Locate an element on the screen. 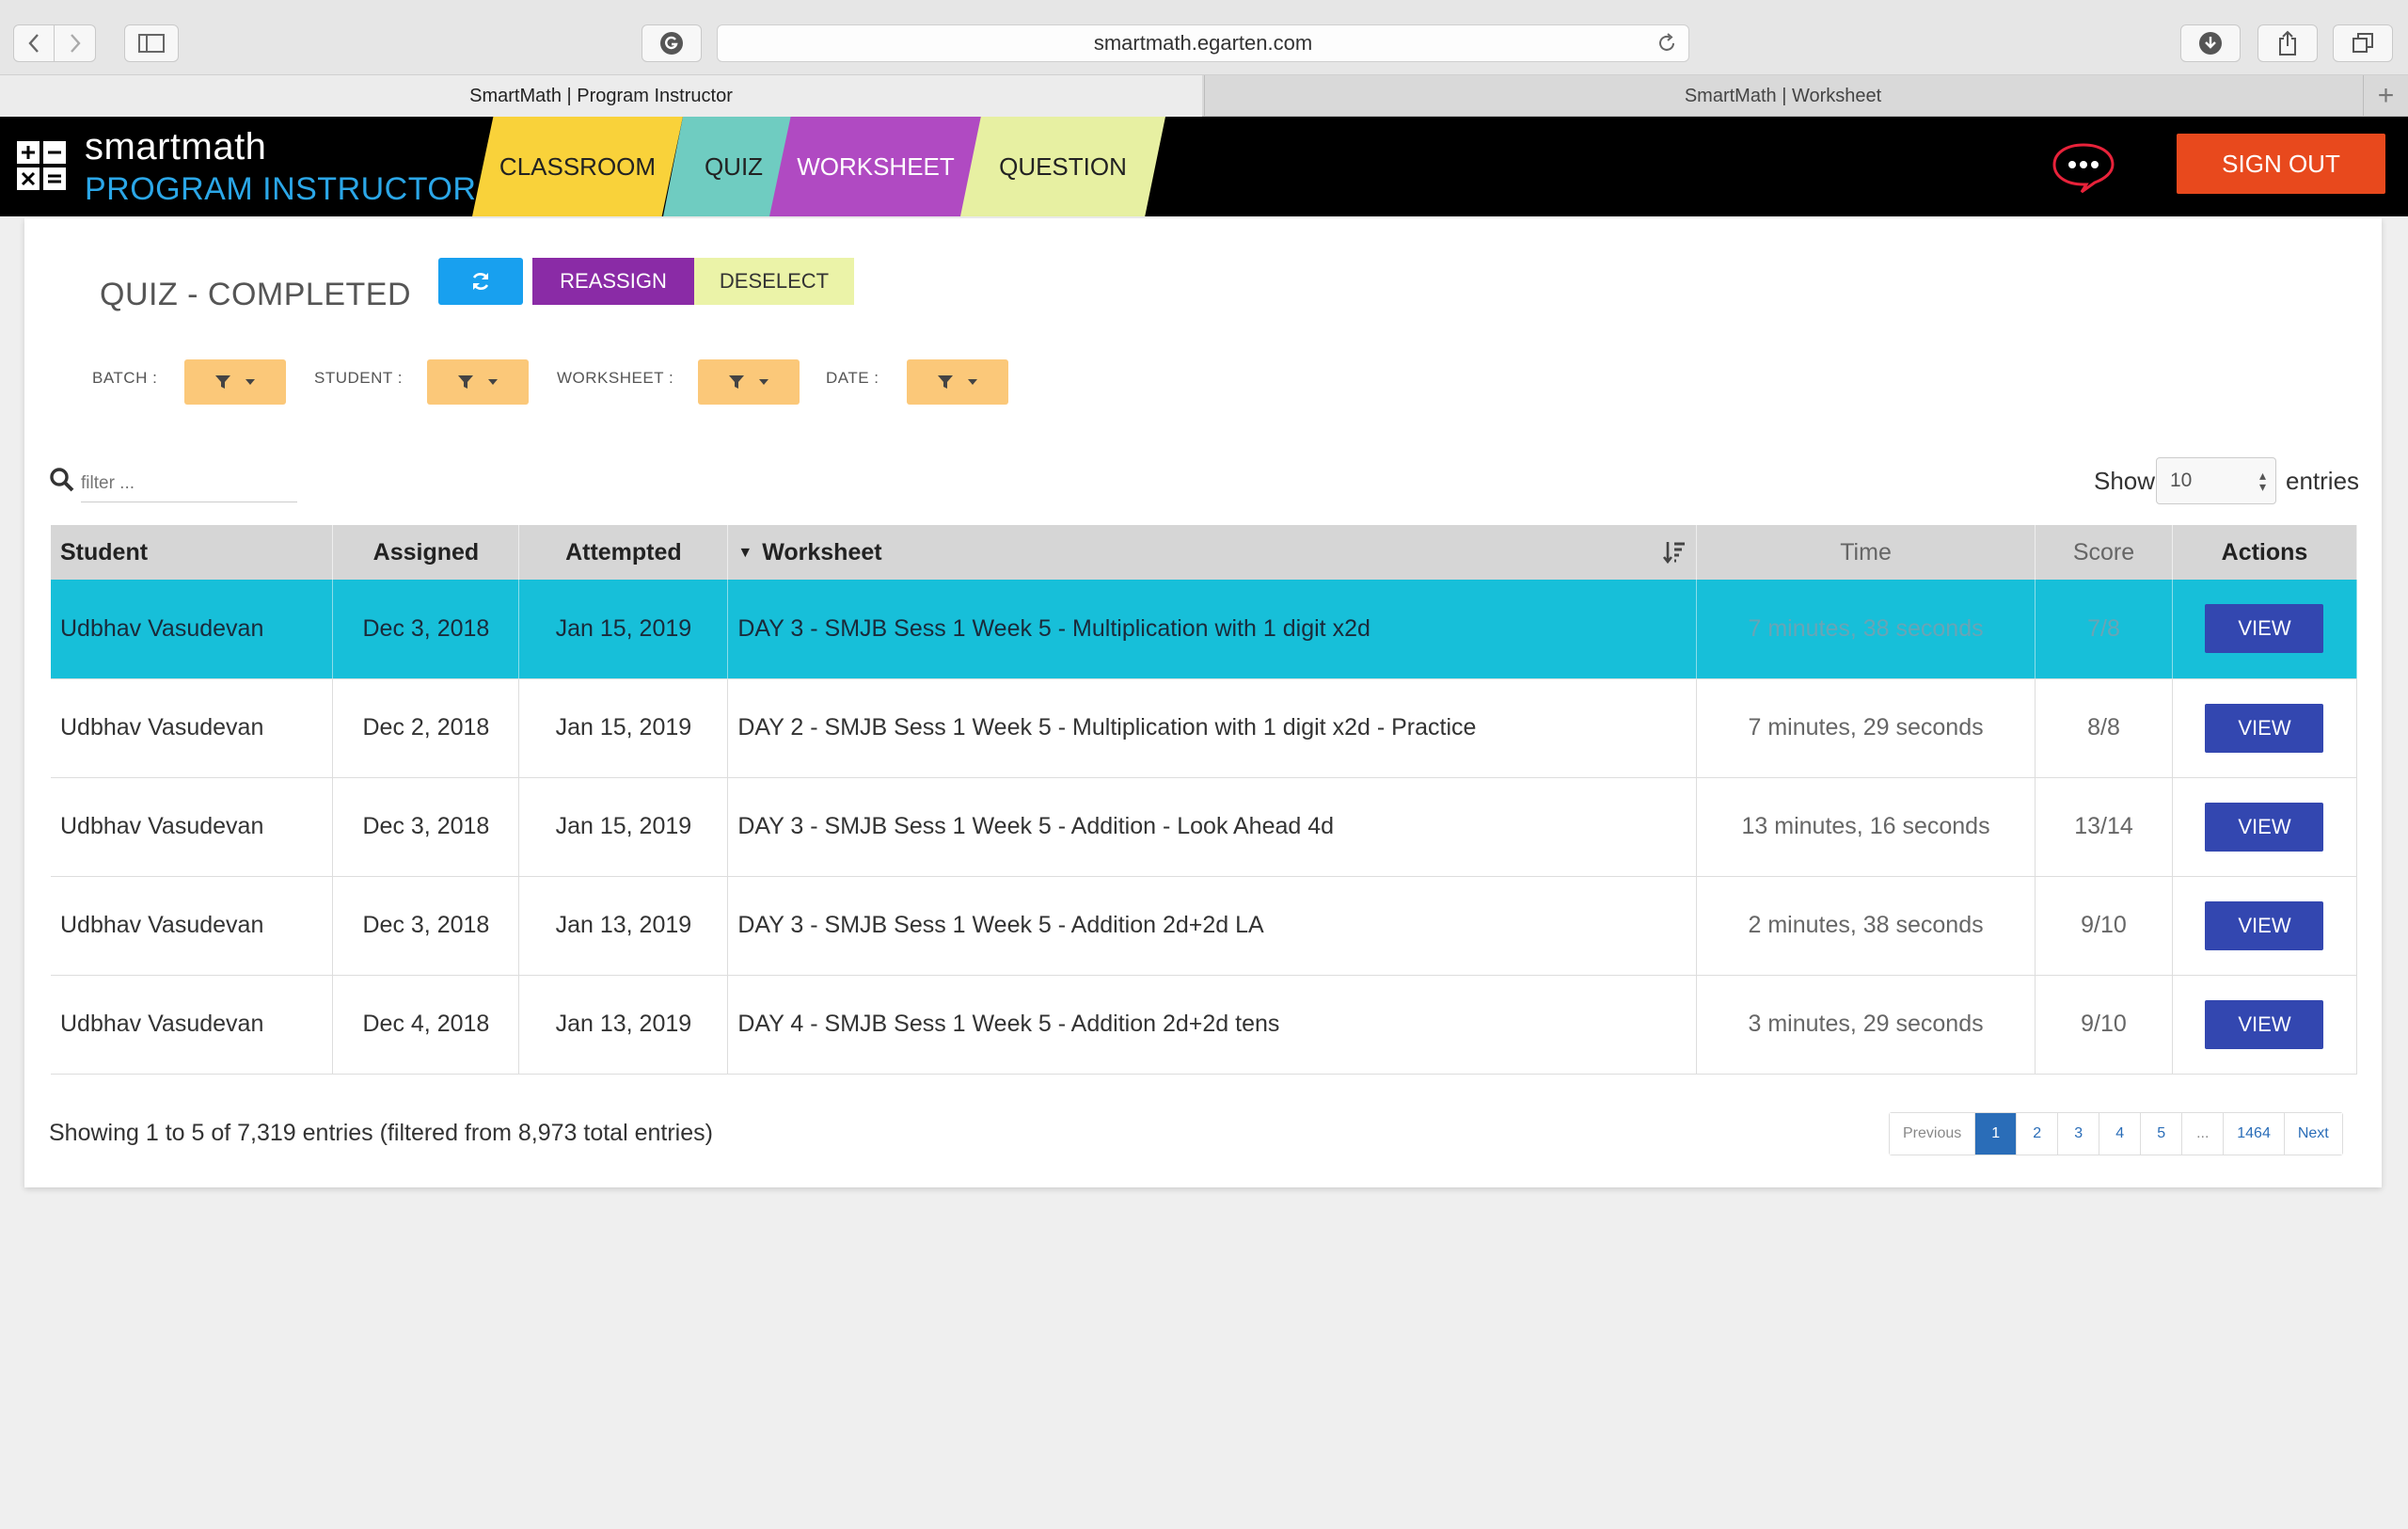 The width and height of the screenshot is (2408, 1529). cell-score: 13/14 is located at coordinates (2104, 827).